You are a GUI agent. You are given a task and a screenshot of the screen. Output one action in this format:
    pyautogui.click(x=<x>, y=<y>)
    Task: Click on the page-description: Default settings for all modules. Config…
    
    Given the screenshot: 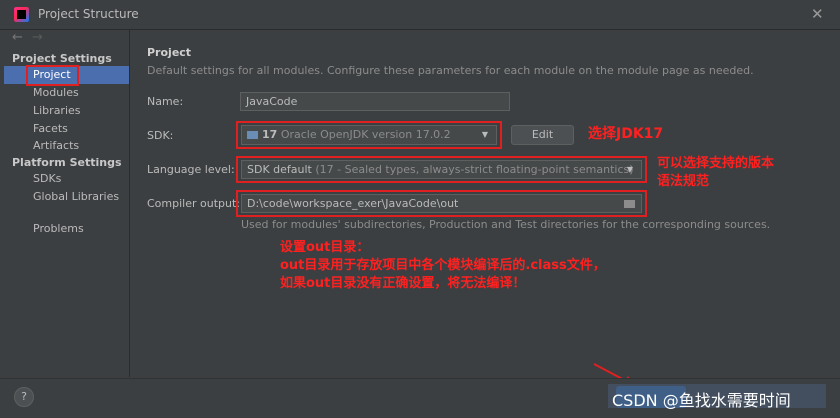 What is the action you would take?
    pyautogui.click(x=450, y=70)
    